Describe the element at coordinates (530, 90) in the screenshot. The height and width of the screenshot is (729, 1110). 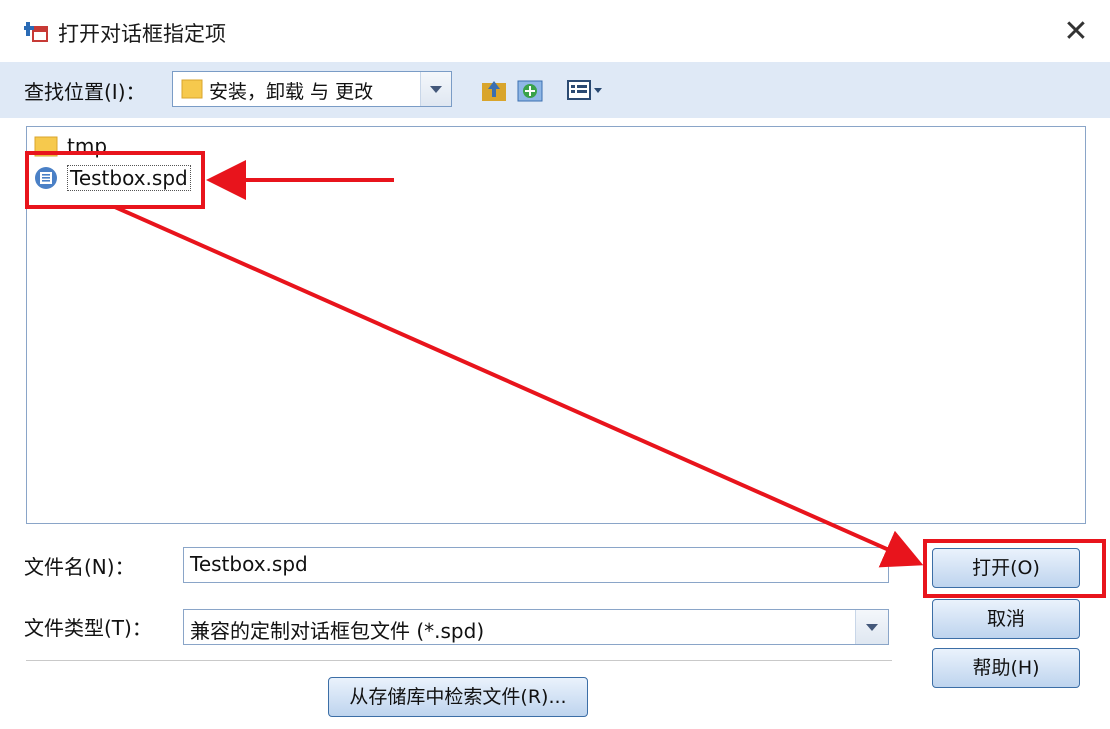
I see `new-folder-icon` at that location.